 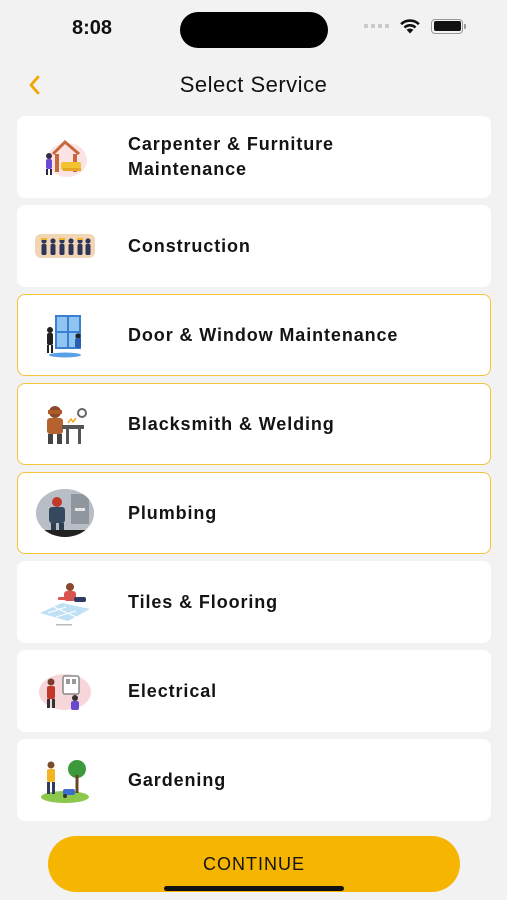 I want to click on electrical-icon, so click(x=65, y=691).